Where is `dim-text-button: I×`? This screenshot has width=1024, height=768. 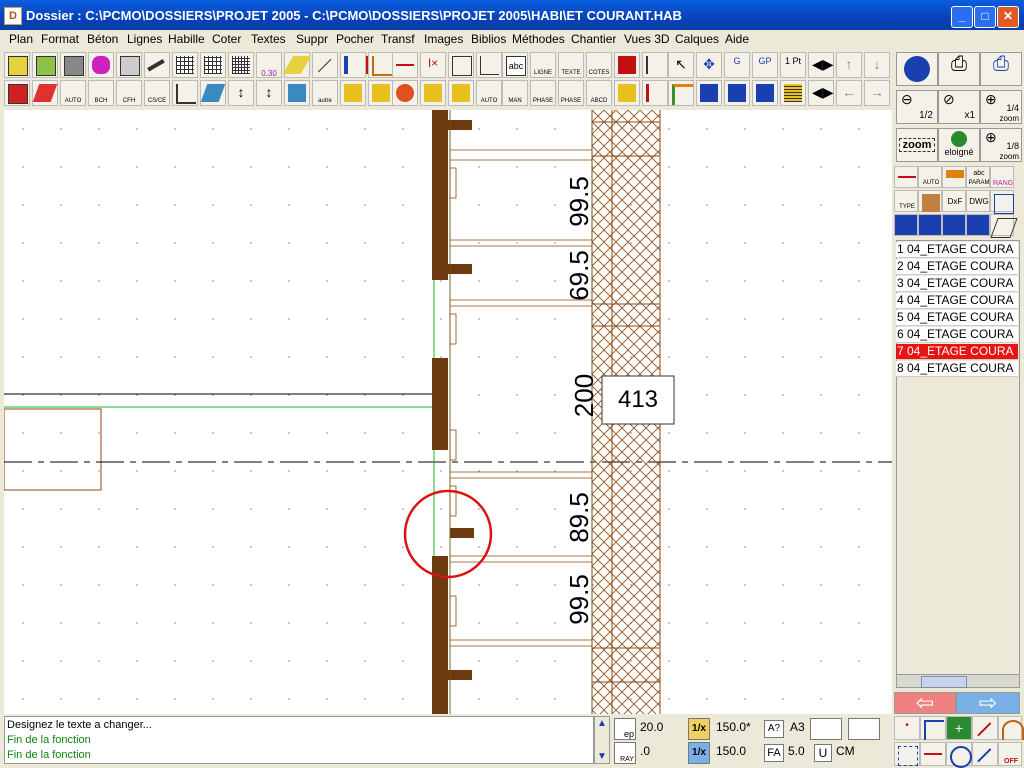
dim-text-button: I× is located at coordinates (433, 65).